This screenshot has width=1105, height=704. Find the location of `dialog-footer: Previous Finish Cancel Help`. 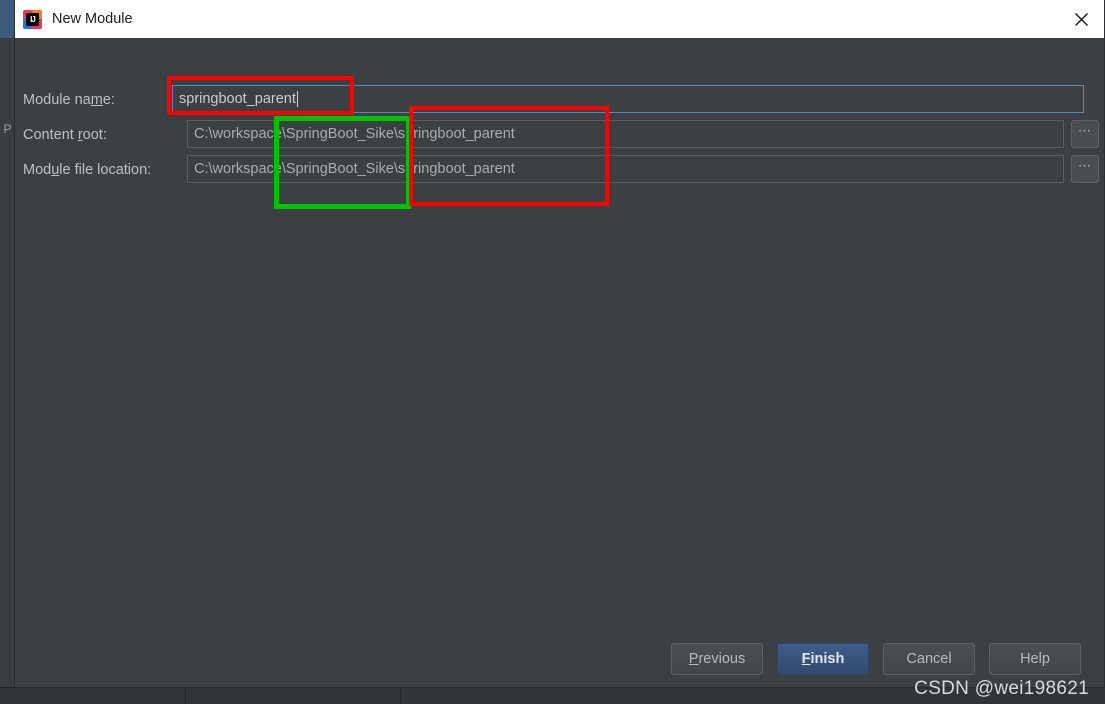

dialog-footer: Previous Finish Cancel Help is located at coordinates (559, 660).